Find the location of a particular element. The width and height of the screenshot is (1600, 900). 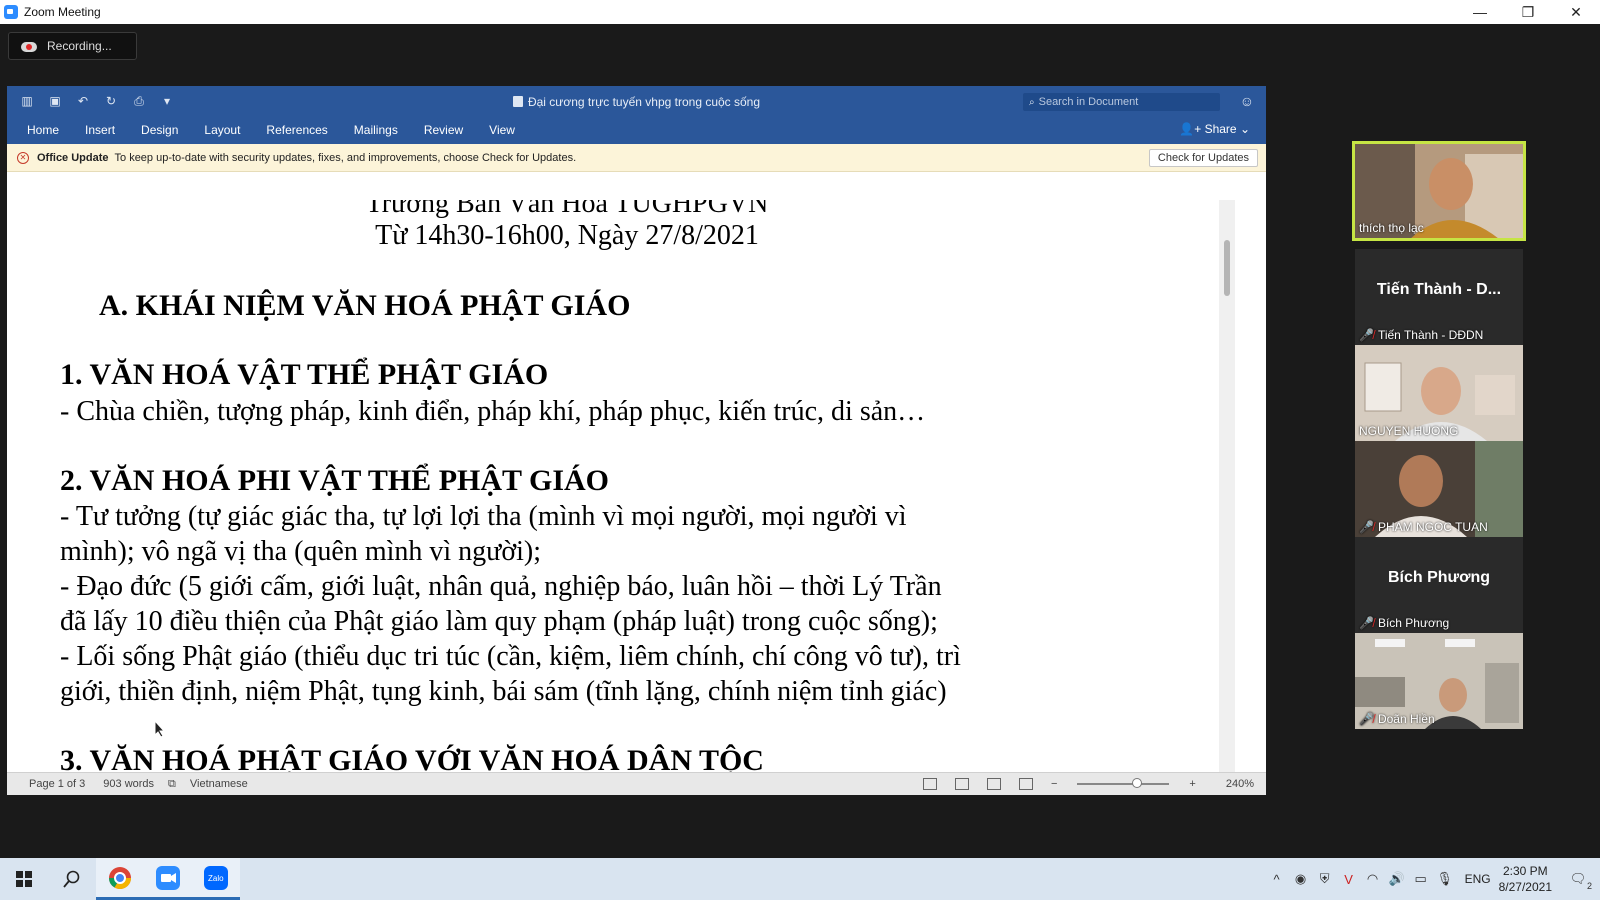

window-controls: — ❐ ✕ is located at coordinates (1528, 12).